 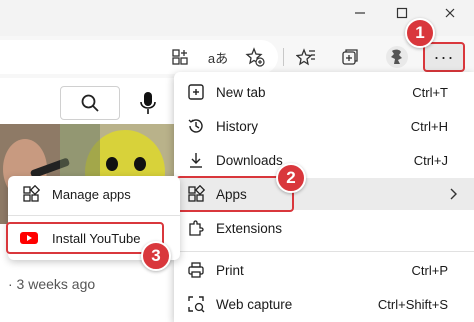 What do you see at coordinates (324, 228) in the screenshot?
I see `menu-item-extensions: Extensions` at bounding box center [324, 228].